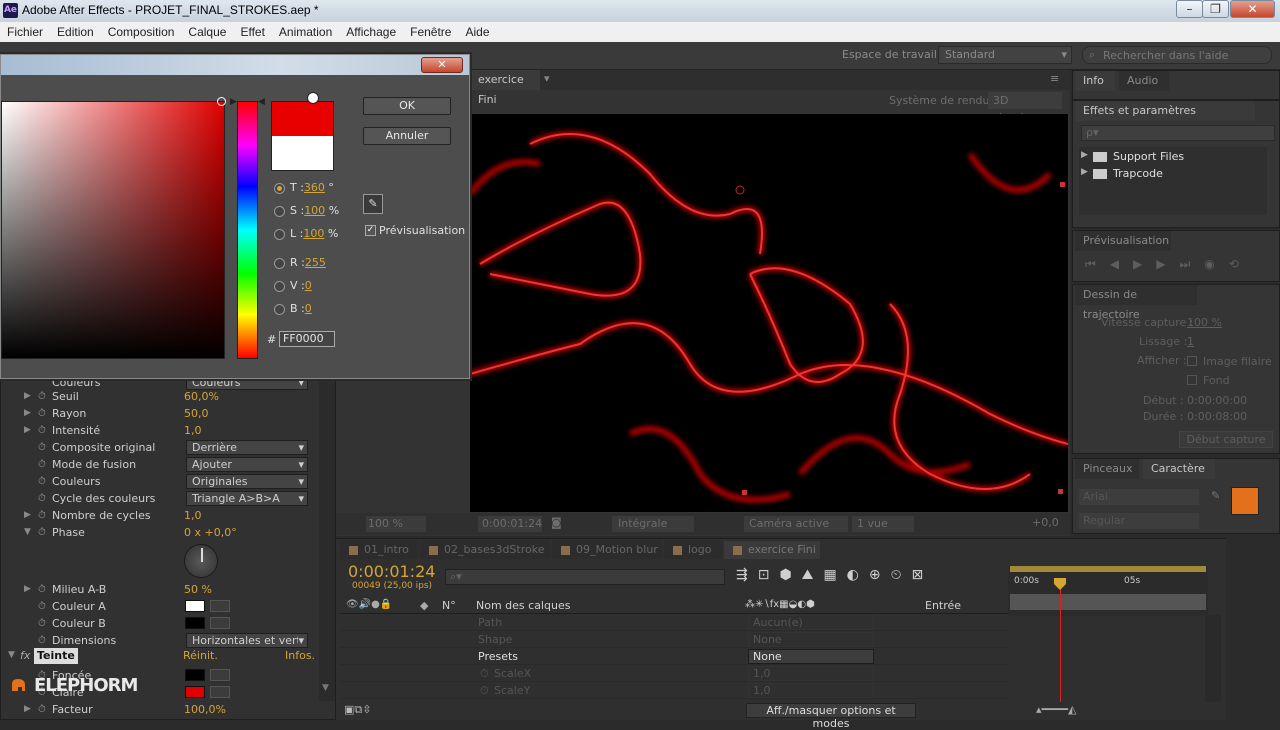 This screenshot has width=1280, height=730. I want to click on effect-property-row: ⏱ Couleur A, so click(158, 606).